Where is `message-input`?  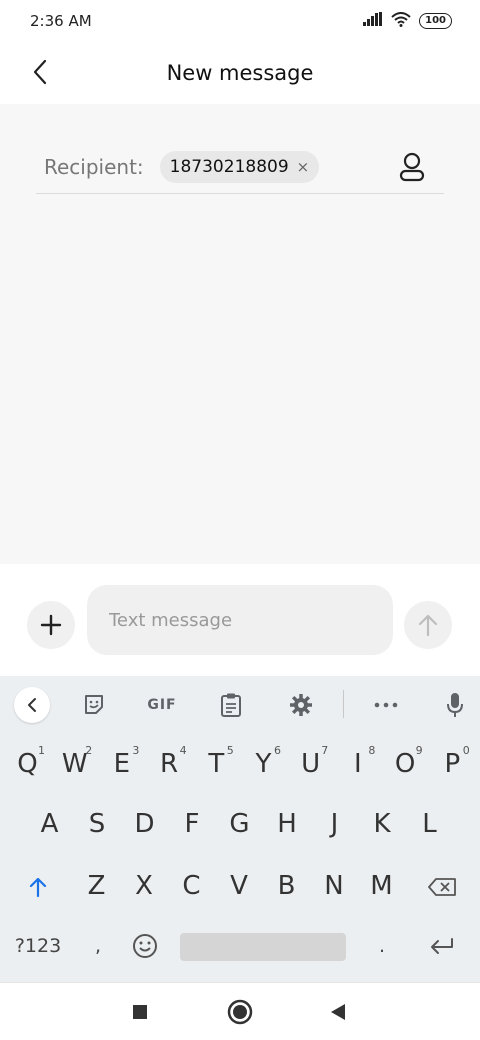
message-input is located at coordinates (240, 620).